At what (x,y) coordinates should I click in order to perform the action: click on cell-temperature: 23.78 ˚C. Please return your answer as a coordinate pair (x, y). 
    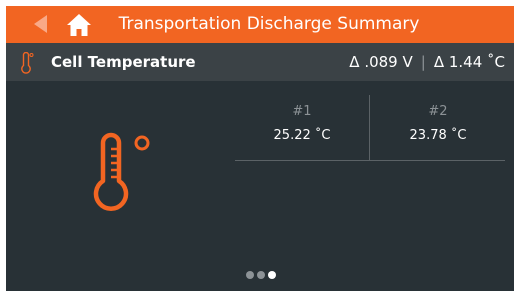
    Looking at the image, I should click on (438, 135).